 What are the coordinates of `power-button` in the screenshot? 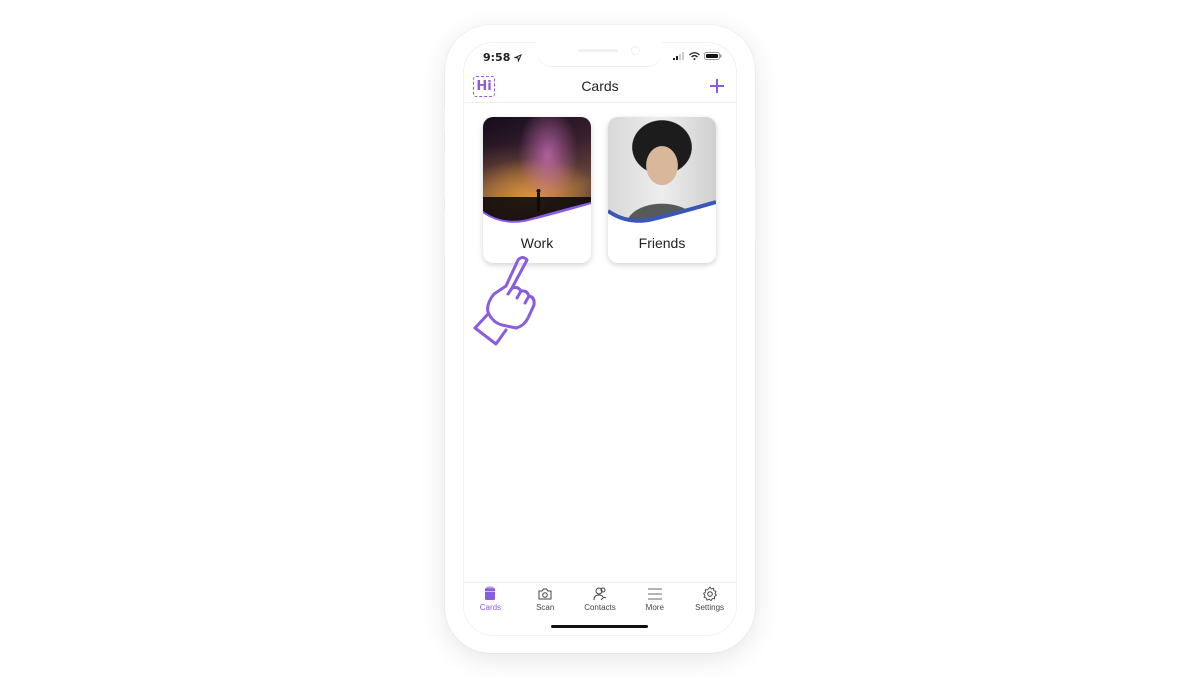 It's located at (757, 205).